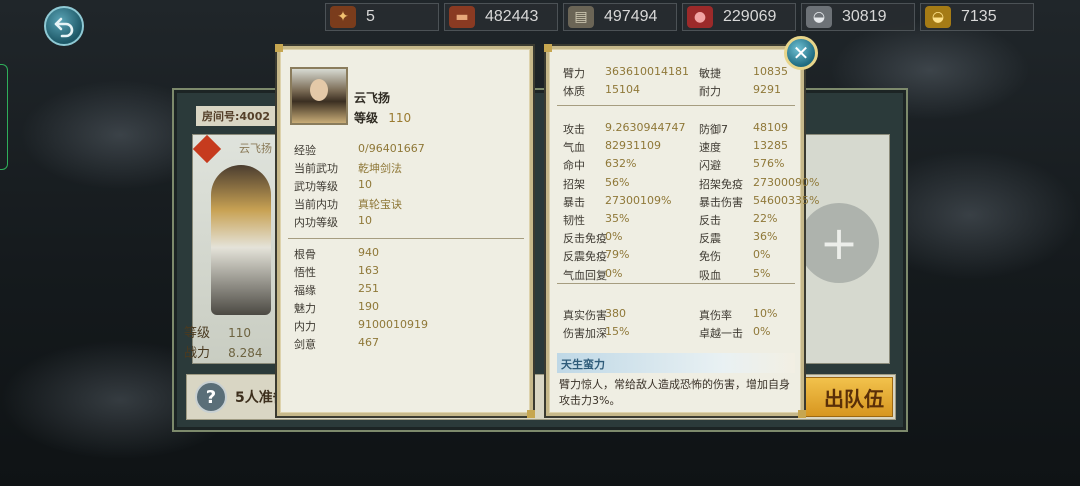 This screenshot has height=486, width=1080. What do you see at coordinates (721, 202) in the screenshot?
I see `stat-label: 暴击伤害` at bounding box center [721, 202].